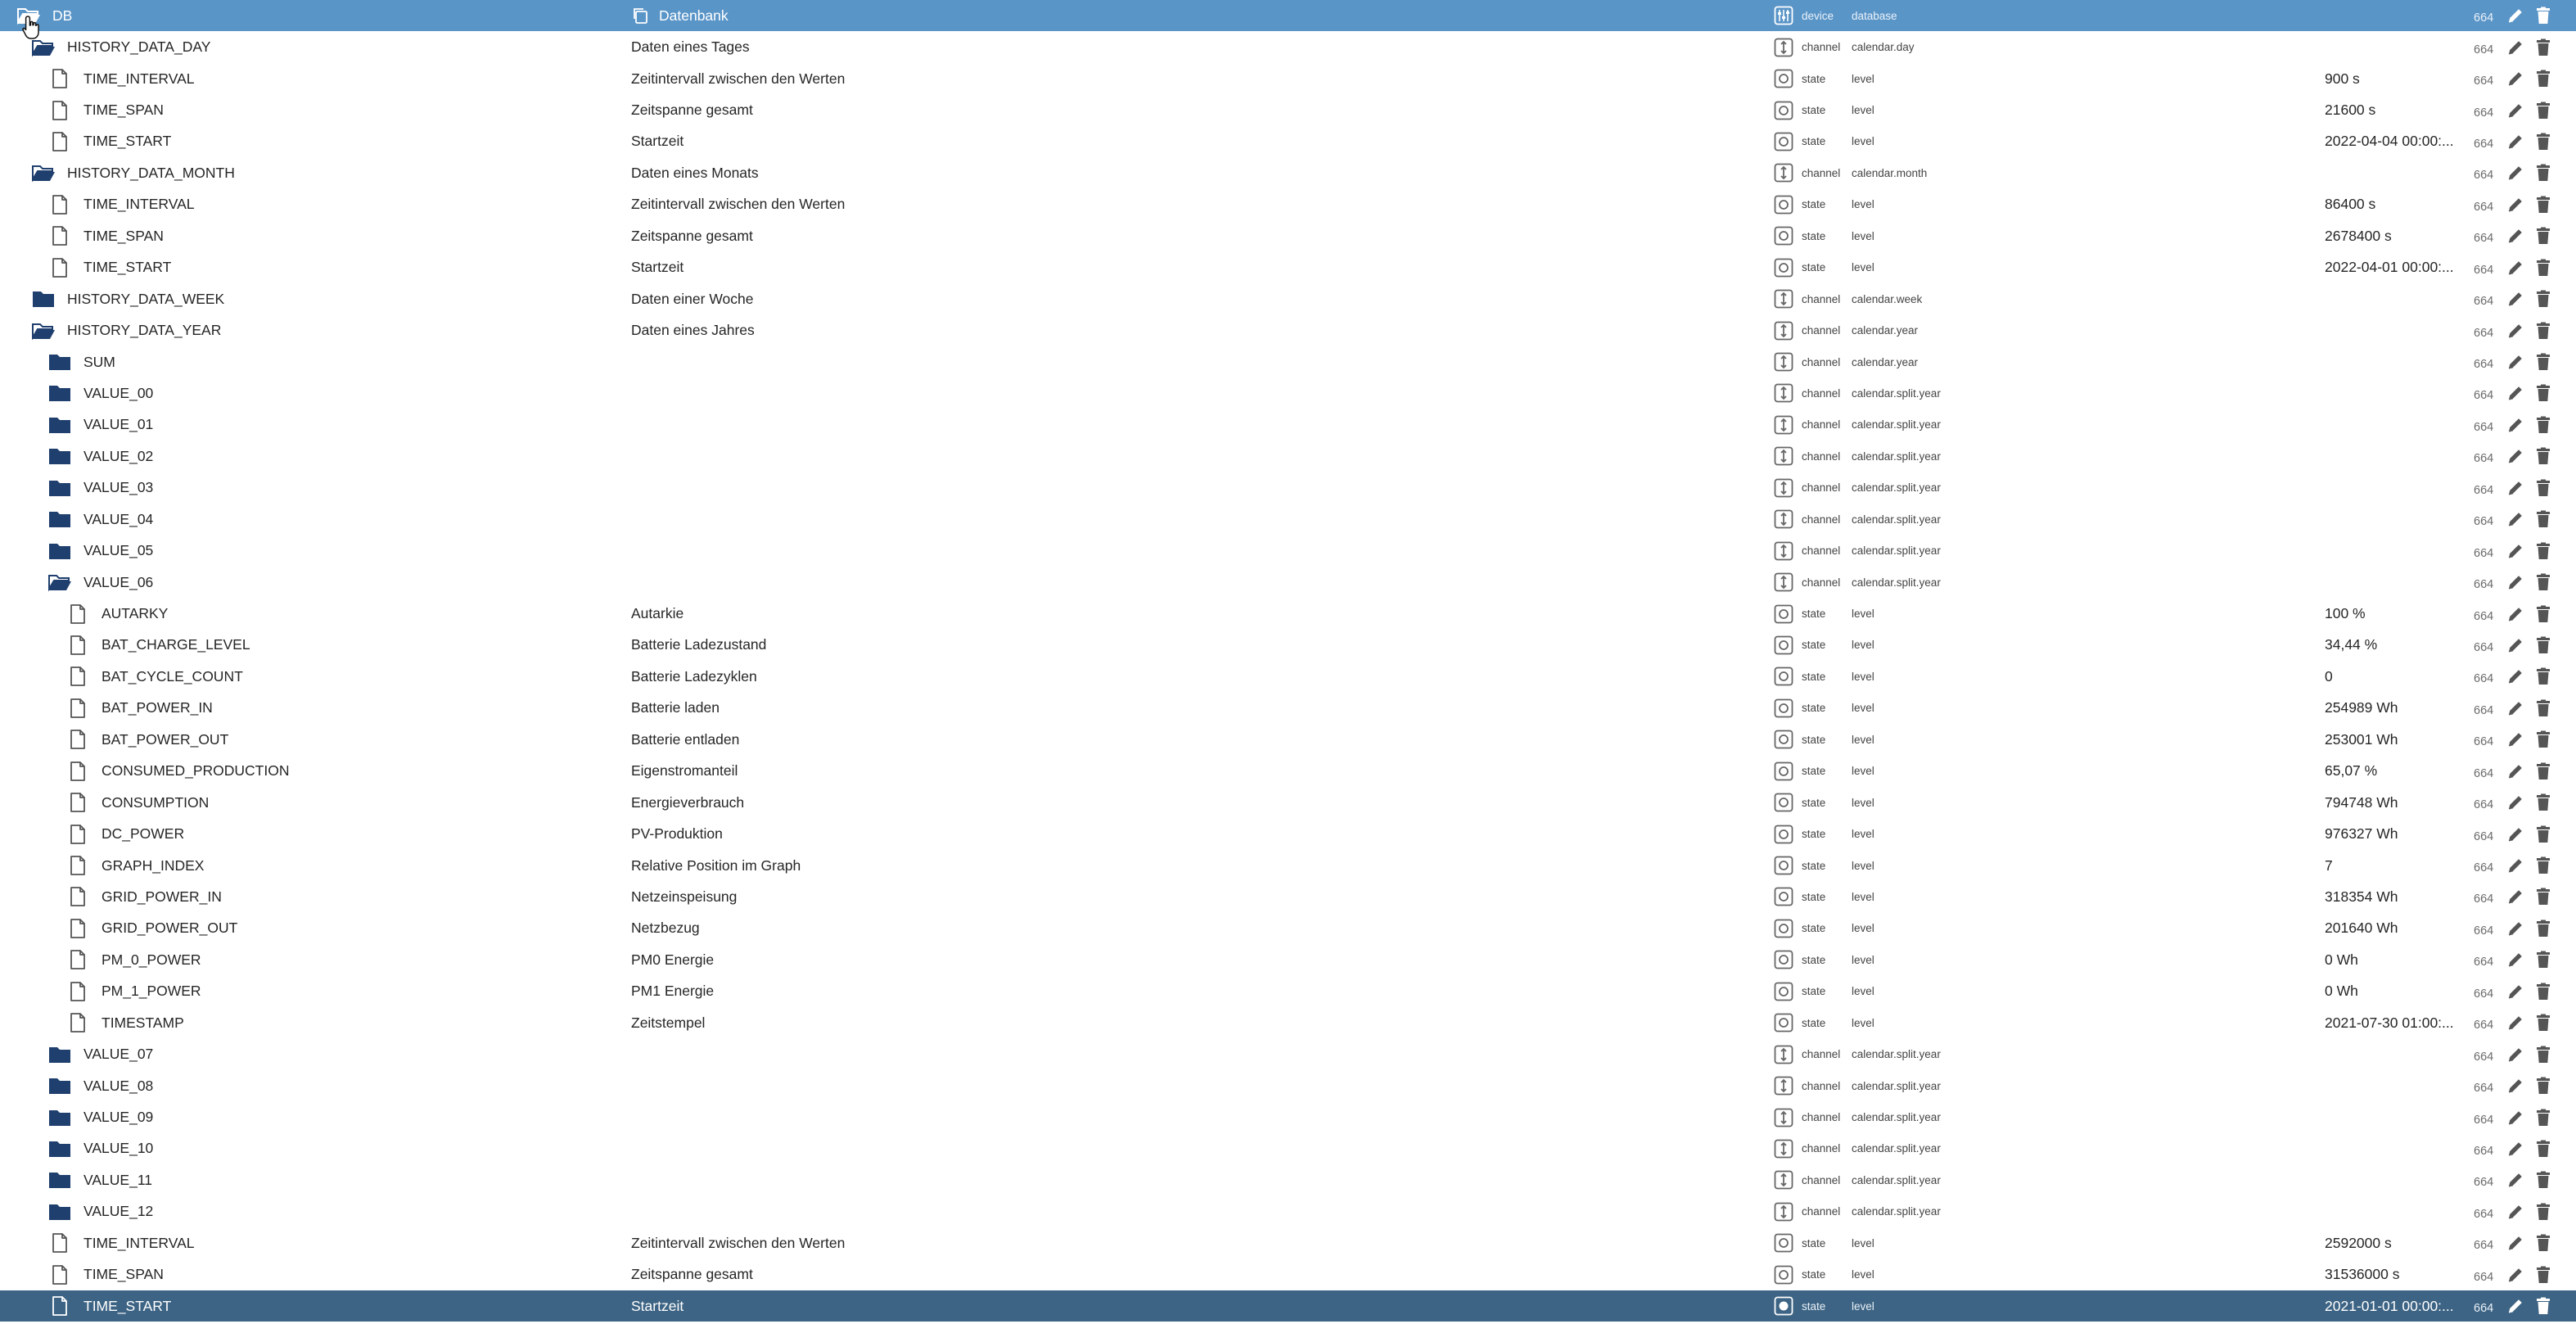 This screenshot has height=1324, width=2576. Describe the element at coordinates (2362, 1274) in the screenshot. I see `object-value: 31536000 s` at that location.